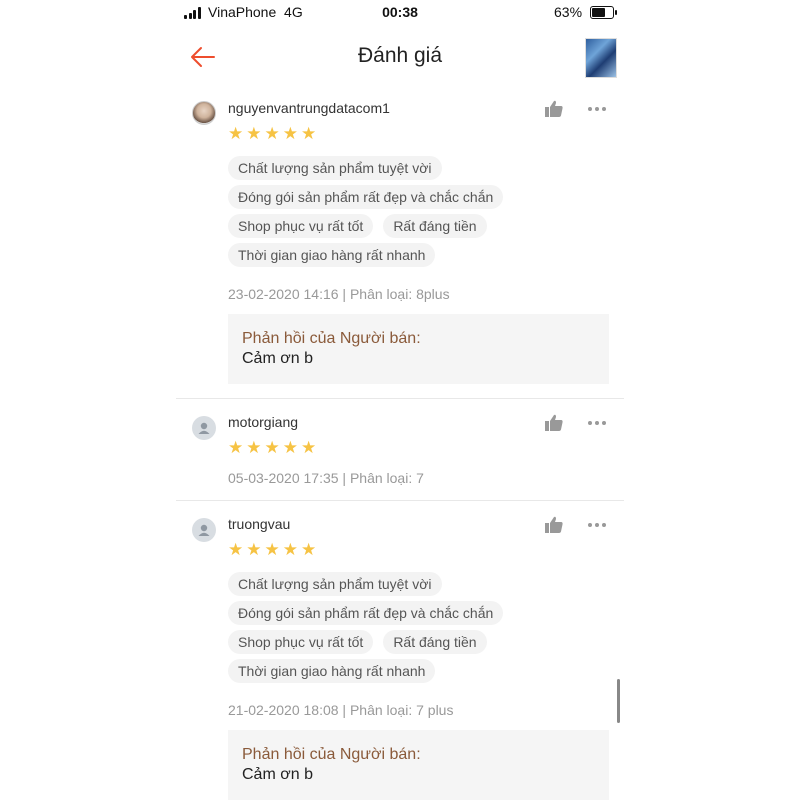 This screenshot has width=800, height=800. I want to click on review-meta: 21-02-2020 18:08 | Phân loại: 7 plus, so click(341, 710).